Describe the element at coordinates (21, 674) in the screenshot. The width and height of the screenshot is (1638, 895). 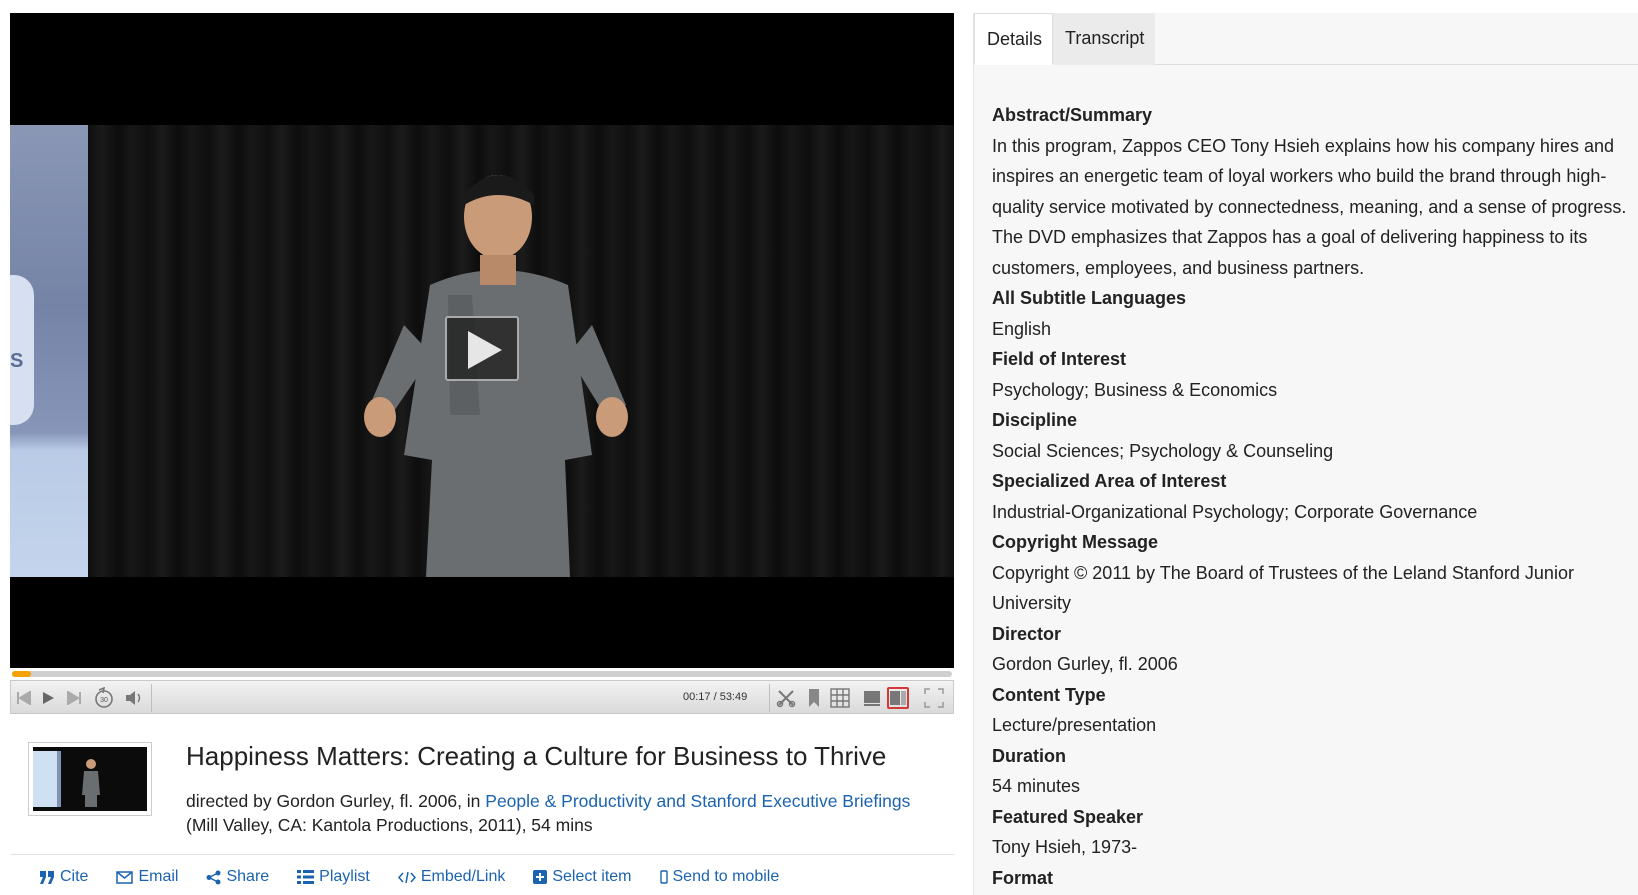
I see `progress-fill` at that location.